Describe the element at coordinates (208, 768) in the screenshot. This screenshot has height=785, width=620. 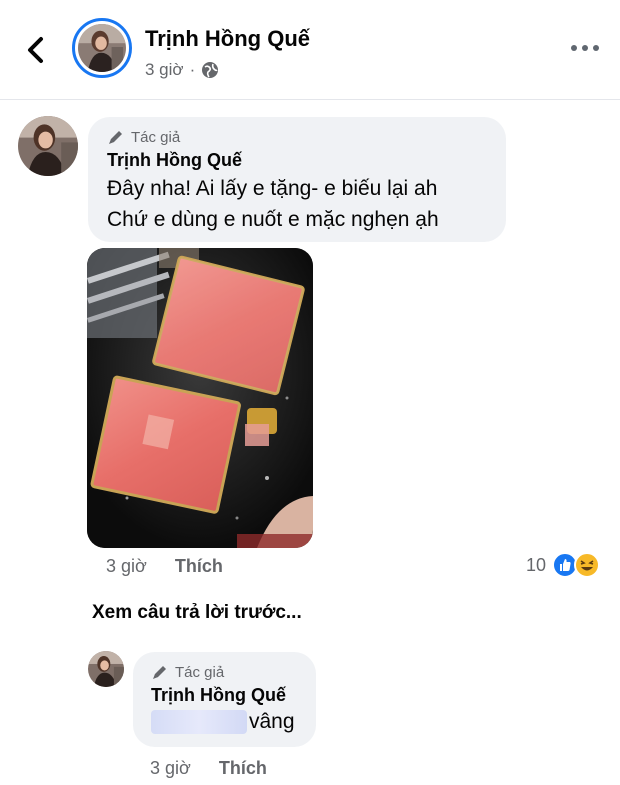
I see `reply-actions: 3 giờ Thích` at that location.